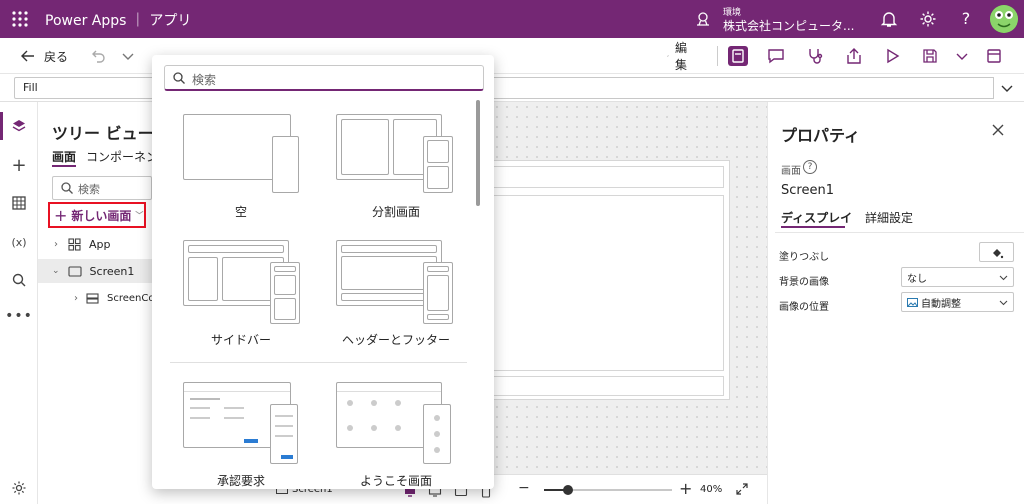 The image size is (1024, 504). I want to click on sidebar-header, so click(236, 249).